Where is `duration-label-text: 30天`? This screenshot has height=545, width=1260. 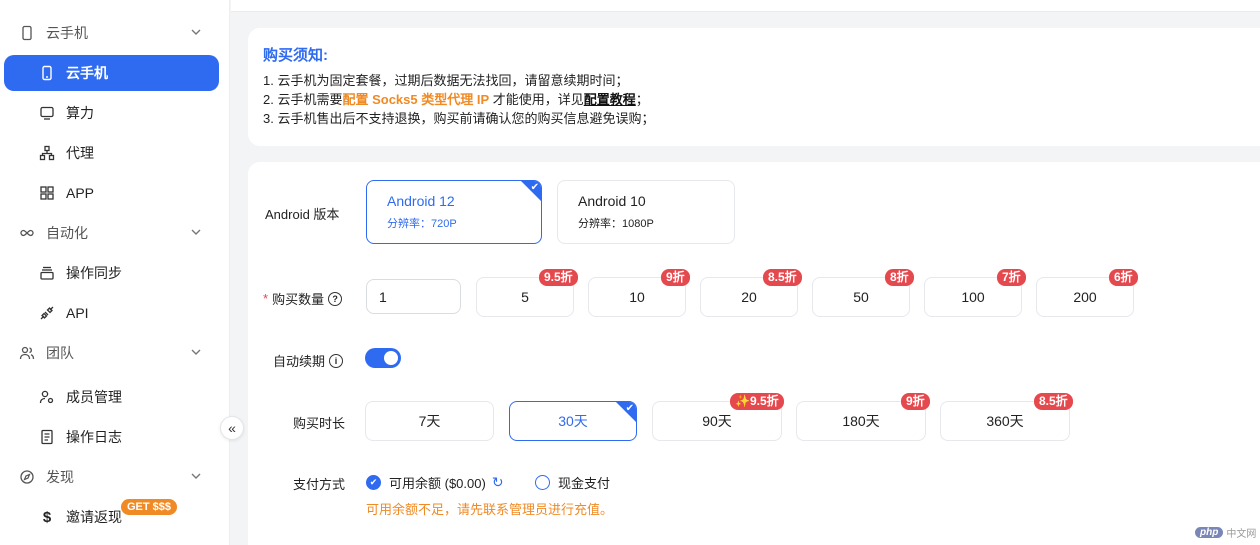
duration-label-text: 30天 is located at coordinates (573, 421).